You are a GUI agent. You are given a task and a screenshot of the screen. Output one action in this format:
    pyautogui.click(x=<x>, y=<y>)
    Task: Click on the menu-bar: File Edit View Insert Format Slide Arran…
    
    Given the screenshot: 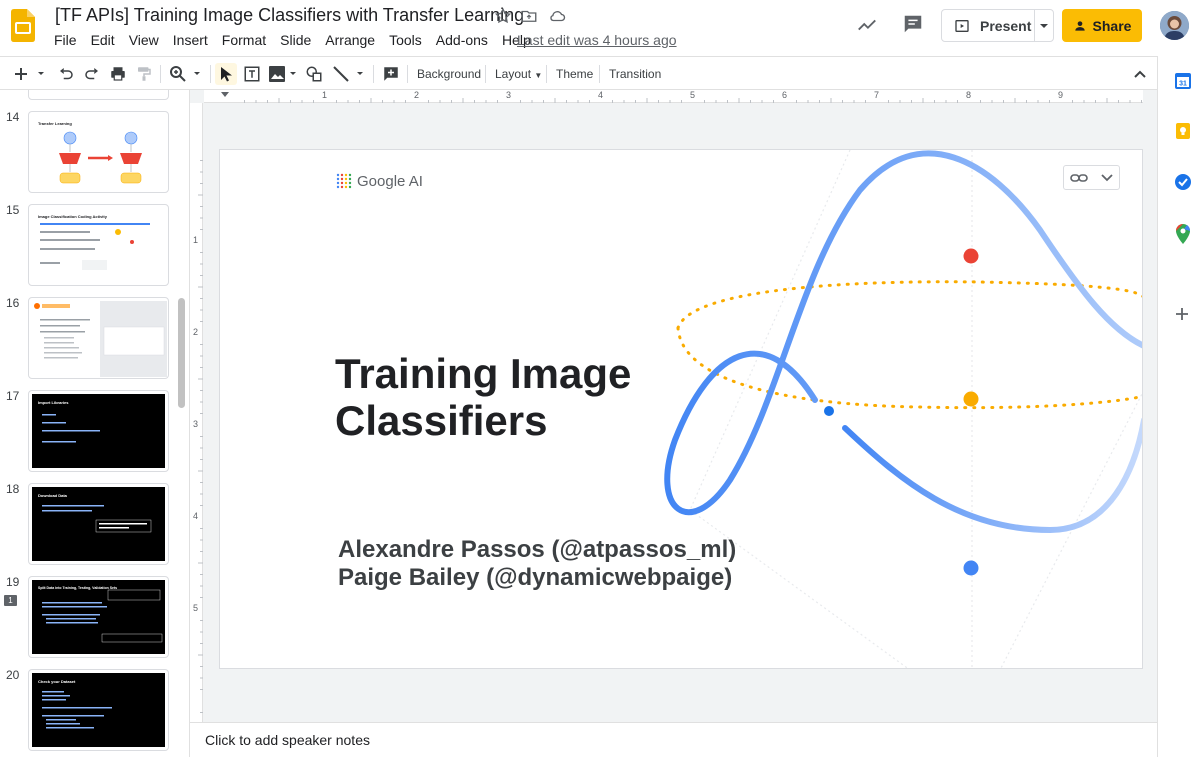 What is the action you would take?
    pyautogui.click(x=299, y=40)
    